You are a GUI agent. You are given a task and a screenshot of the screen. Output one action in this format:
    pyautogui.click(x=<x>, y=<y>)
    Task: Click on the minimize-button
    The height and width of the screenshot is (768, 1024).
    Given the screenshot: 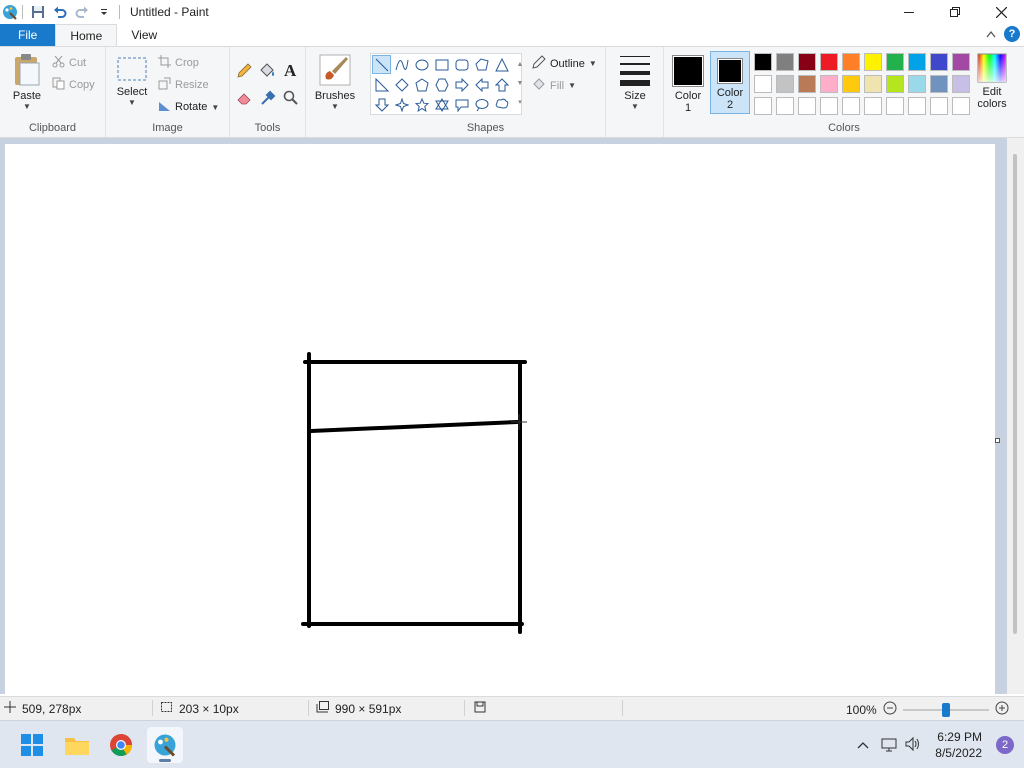 What is the action you would take?
    pyautogui.click(x=909, y=12)
    